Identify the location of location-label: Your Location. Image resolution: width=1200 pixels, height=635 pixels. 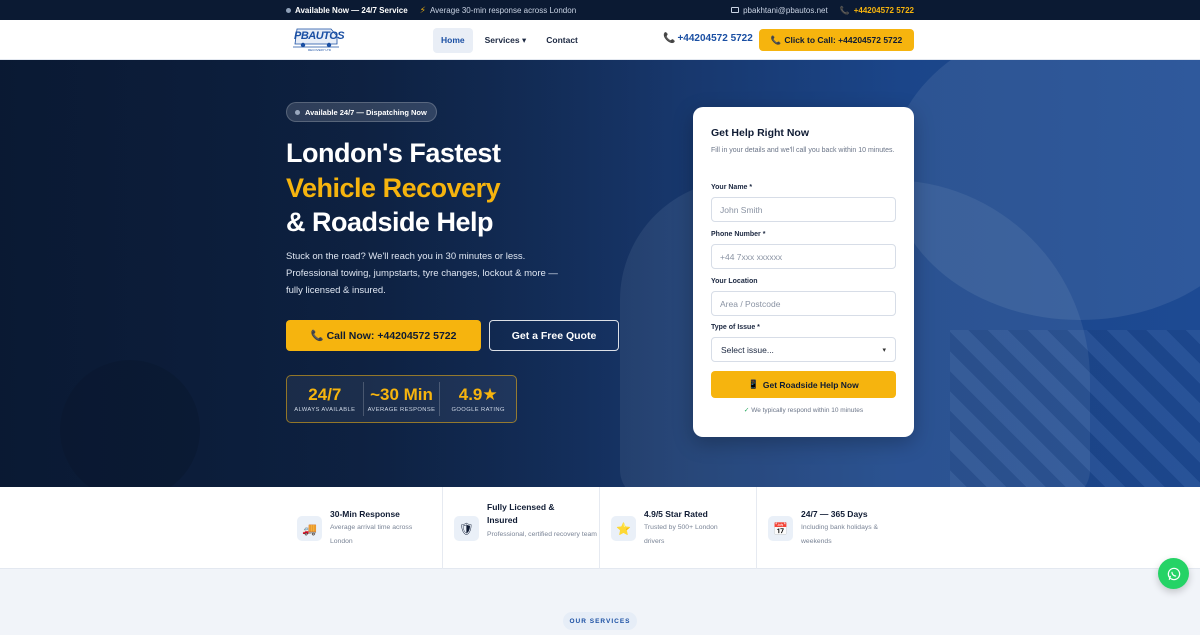
(734, 281).